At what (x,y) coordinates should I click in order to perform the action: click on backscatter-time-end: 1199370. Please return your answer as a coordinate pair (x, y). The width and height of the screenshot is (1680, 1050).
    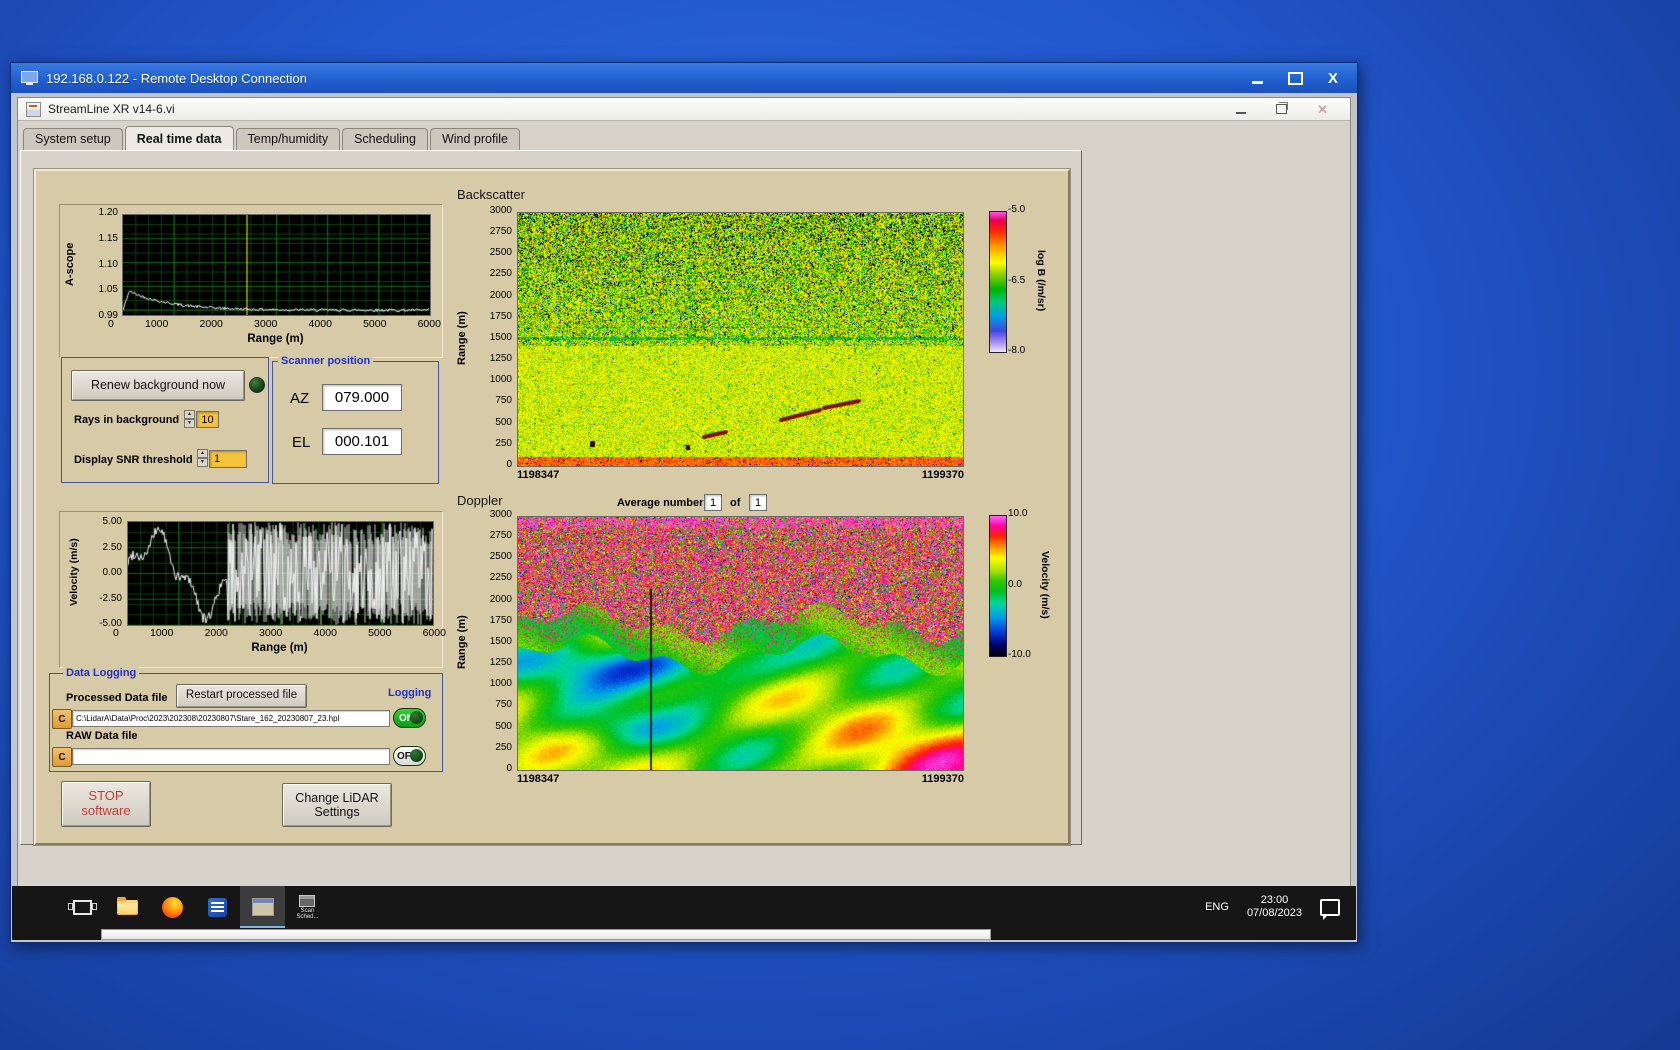
    Looking at the image, I should click on (942, 475).